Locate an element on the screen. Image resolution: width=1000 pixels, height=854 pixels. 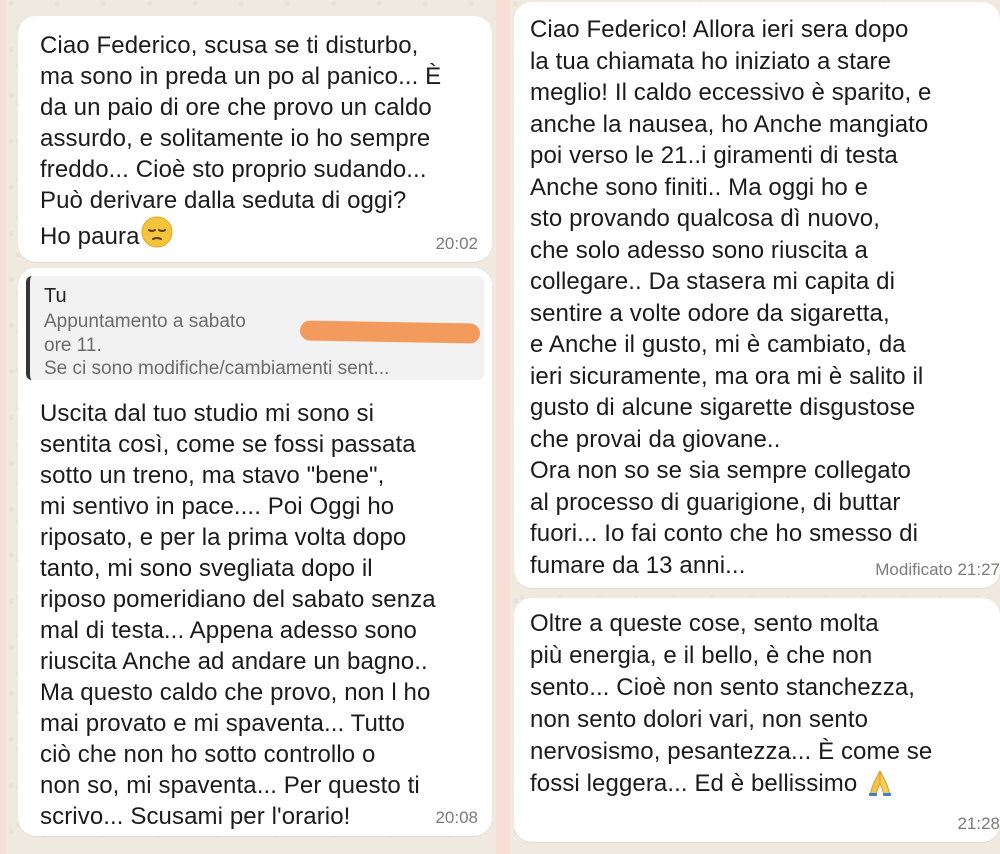
message-timestamp: 20:02 is located at coordinates (456, 243).